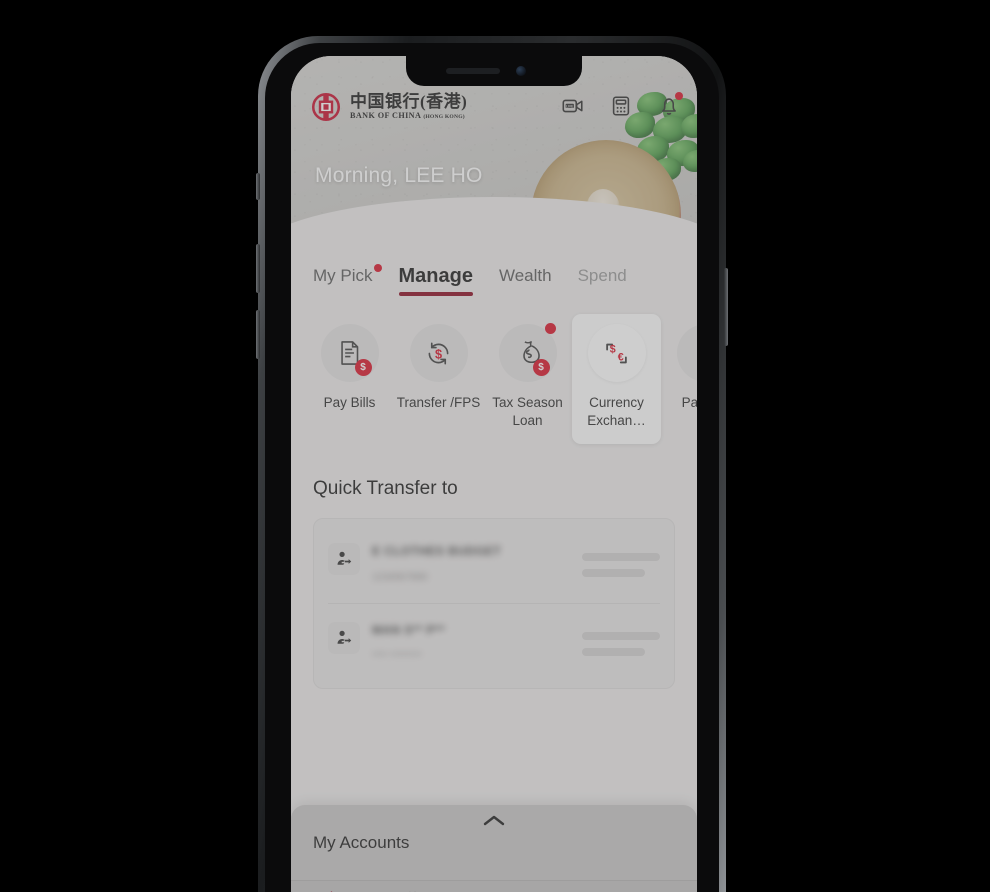  Describe the element at coordinates (438, 402) in the screenshot. I see `quick-action-transfer-fps-label: Transfer /FPS` at that location.